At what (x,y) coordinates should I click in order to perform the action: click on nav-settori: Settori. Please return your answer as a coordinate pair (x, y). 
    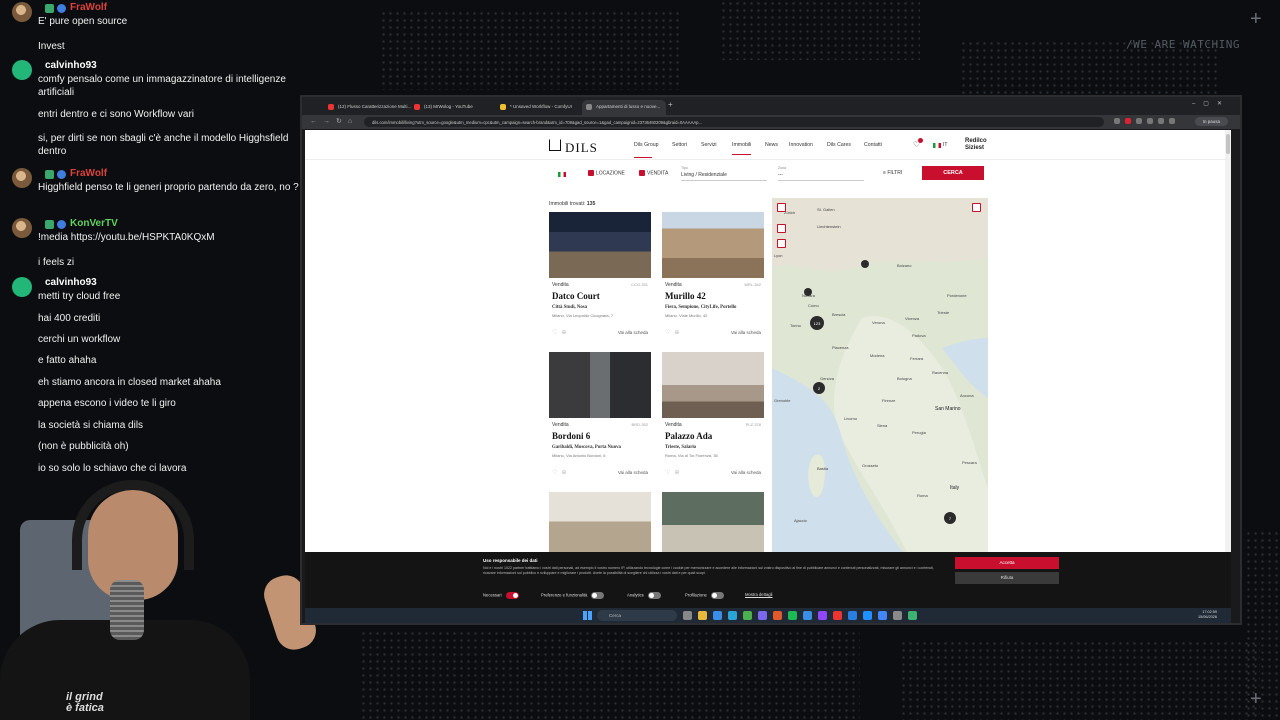
    Looking at the image, I should click on (679, 145).